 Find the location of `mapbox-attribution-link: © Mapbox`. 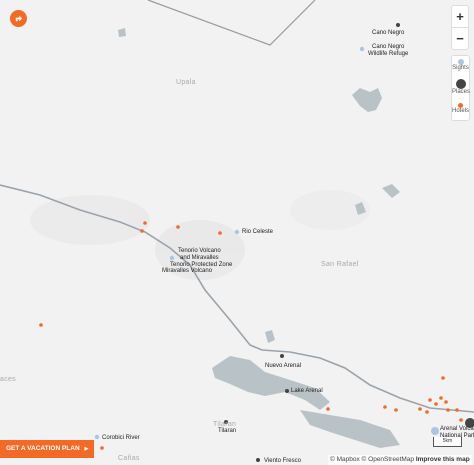

mapbox-attribution-link: © Mapbox is located at coordinates (345, 459).